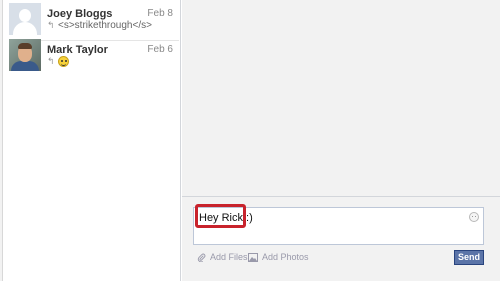 The image size is (500, 281). Describe the element at coordinates (80, 14) in the screenshot. I see `thread-name: Joey Bloggs` at that location.